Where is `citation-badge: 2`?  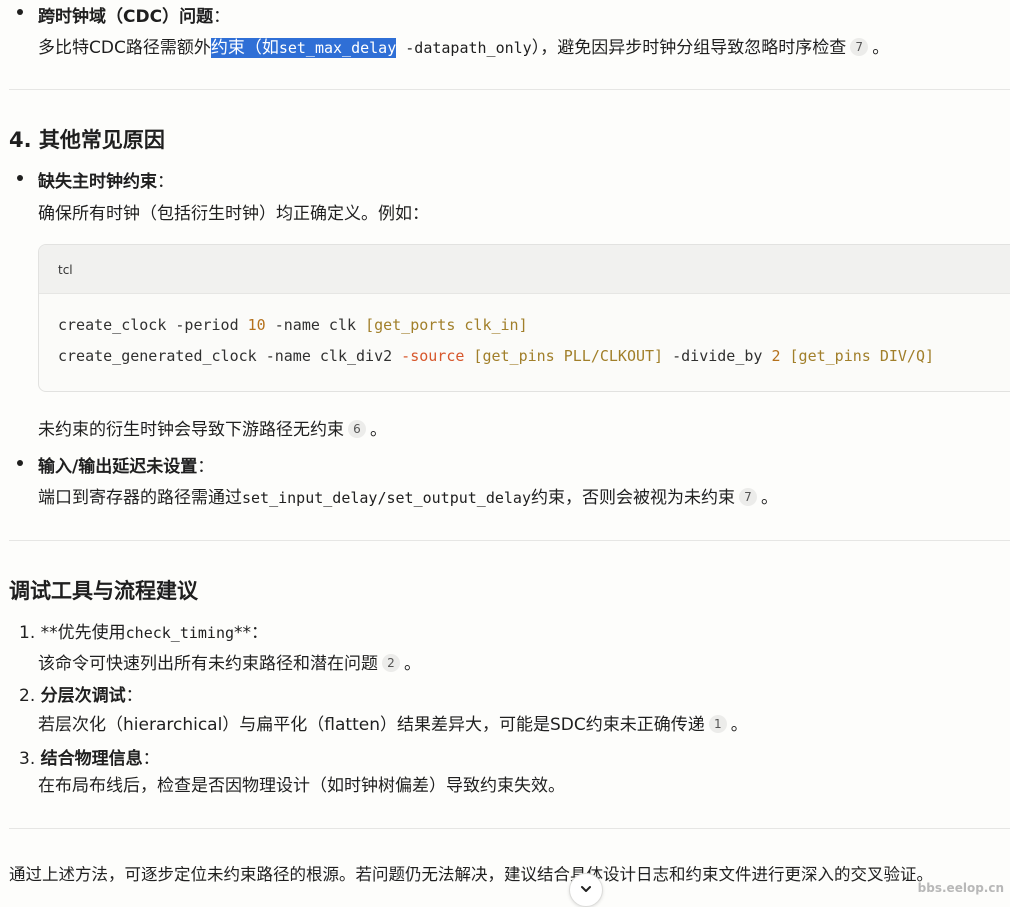
citation-badge: 2 is located at coordinates (391, 663).